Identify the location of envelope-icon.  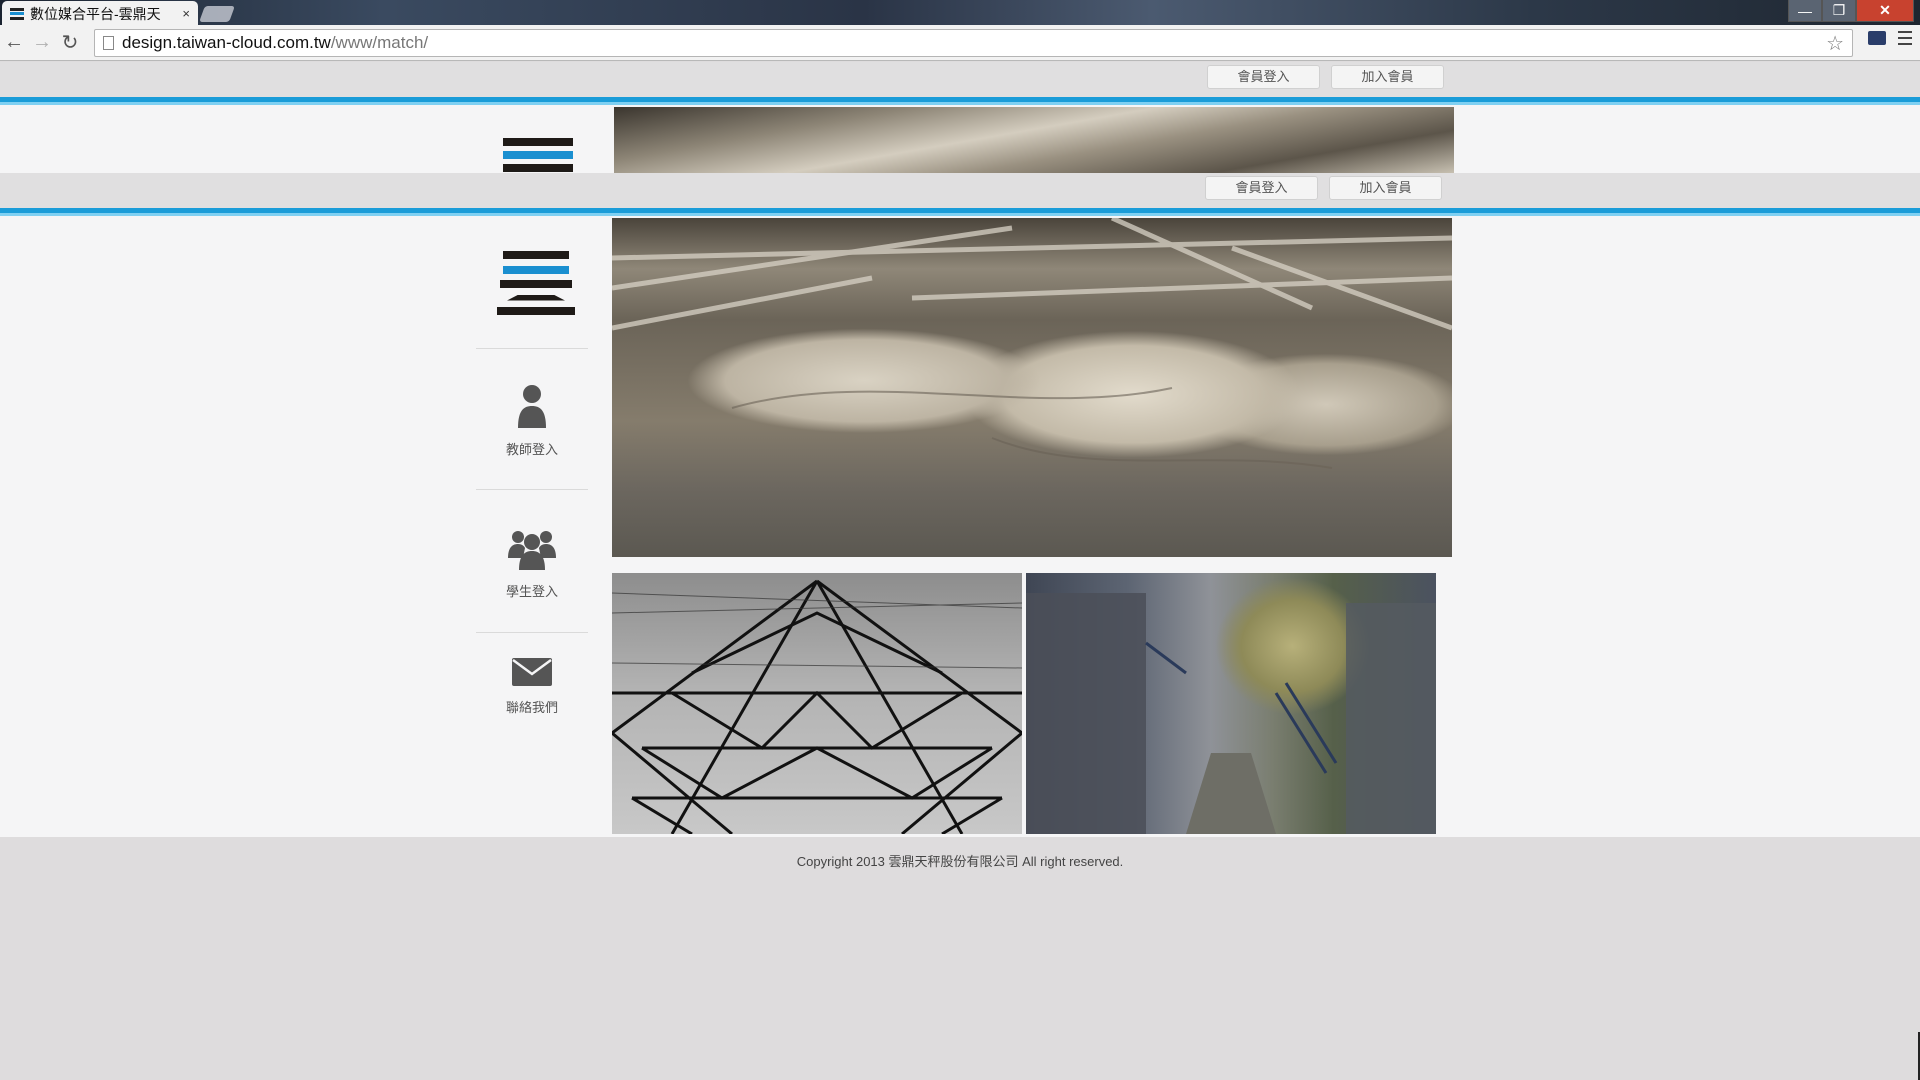
(532, 672).